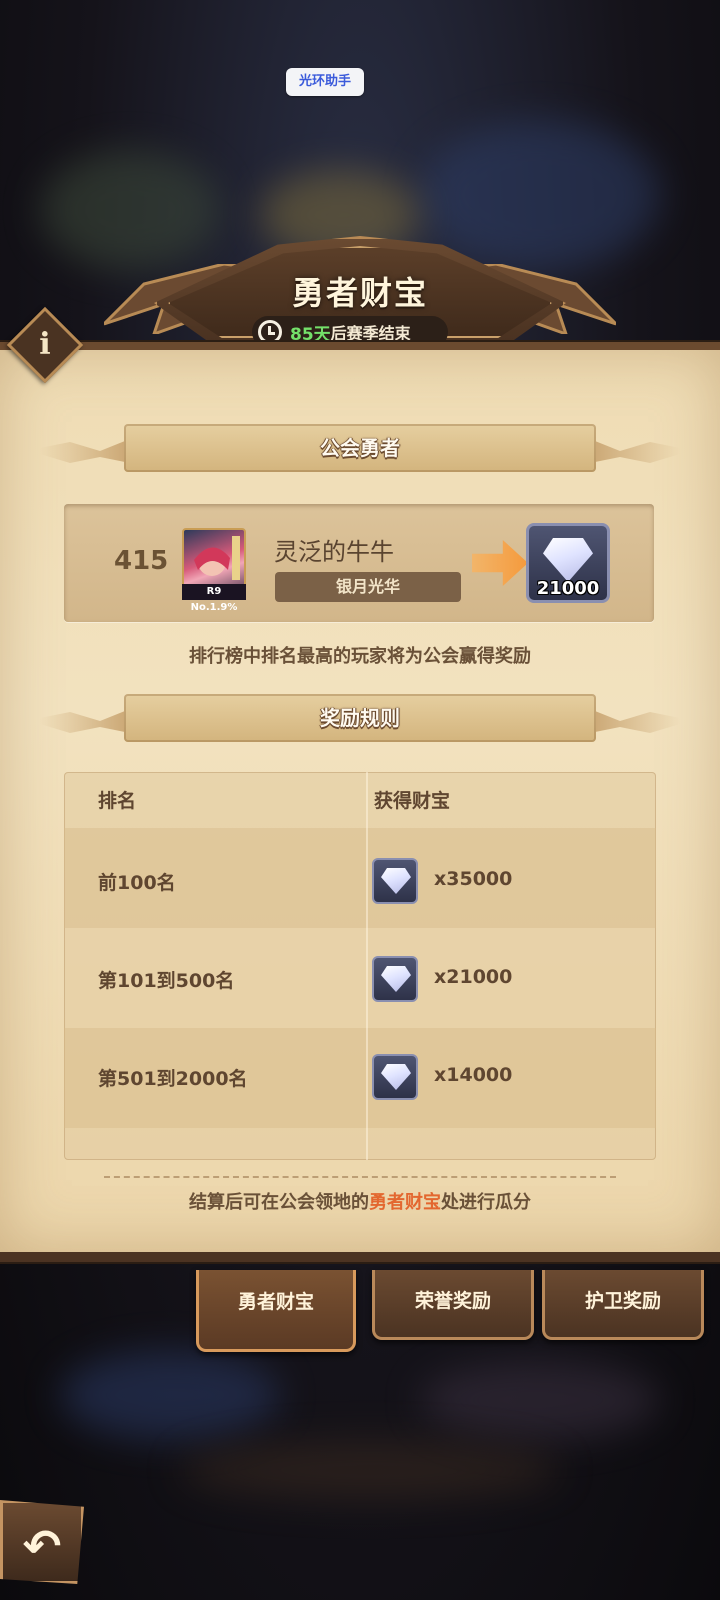  What do you see at coordinates (42, 1546) in the screenshot?
I see `back-arrow-icon: ↶` at bounding box center [42, 1546].